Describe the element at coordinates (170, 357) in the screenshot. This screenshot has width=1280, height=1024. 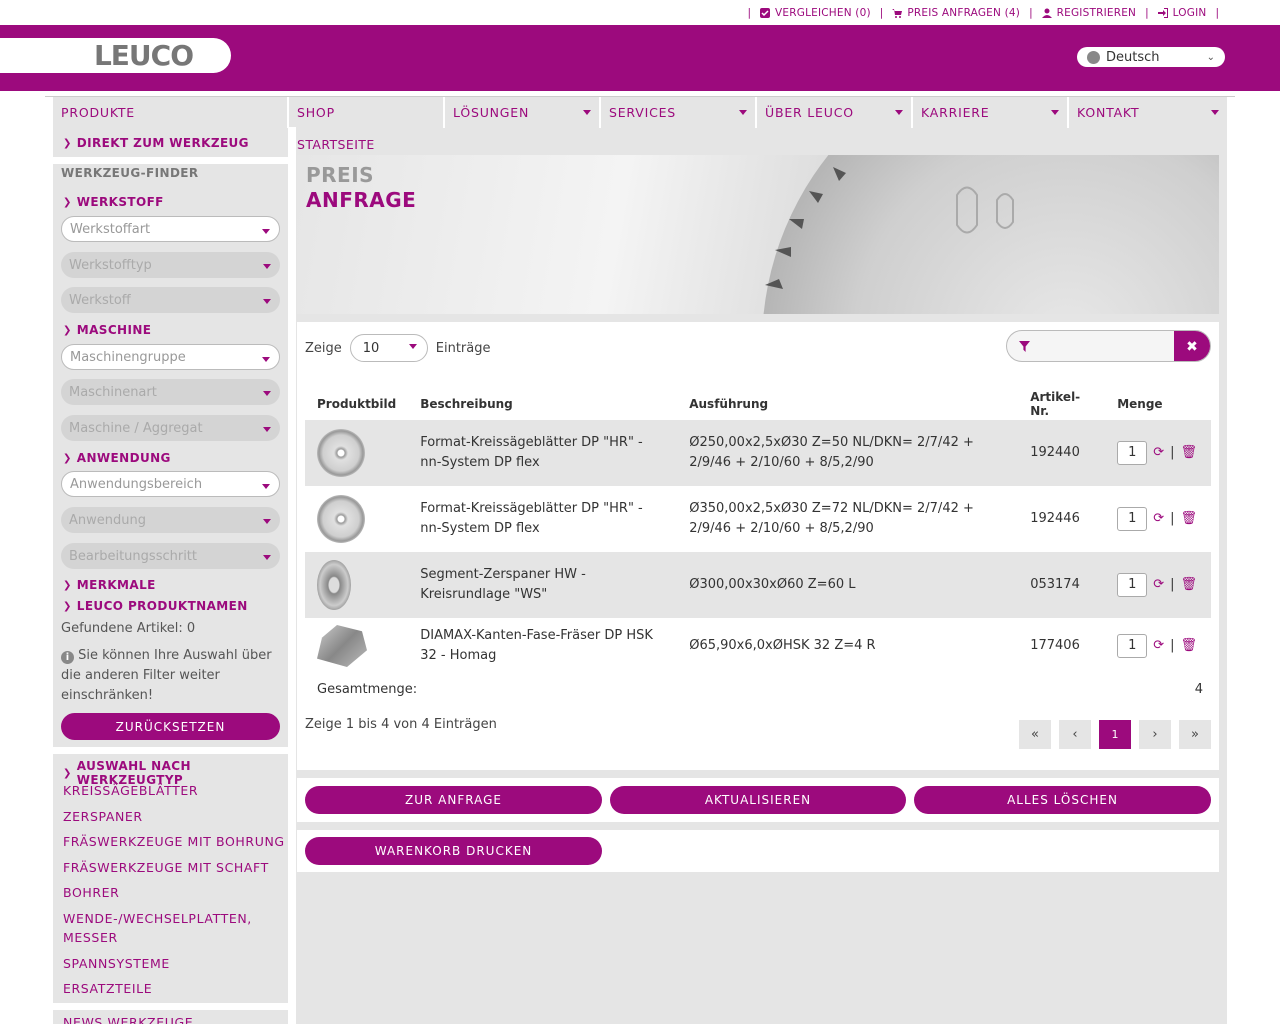
I see `maschinengruppe-select: Maschinengruppe` at that location.